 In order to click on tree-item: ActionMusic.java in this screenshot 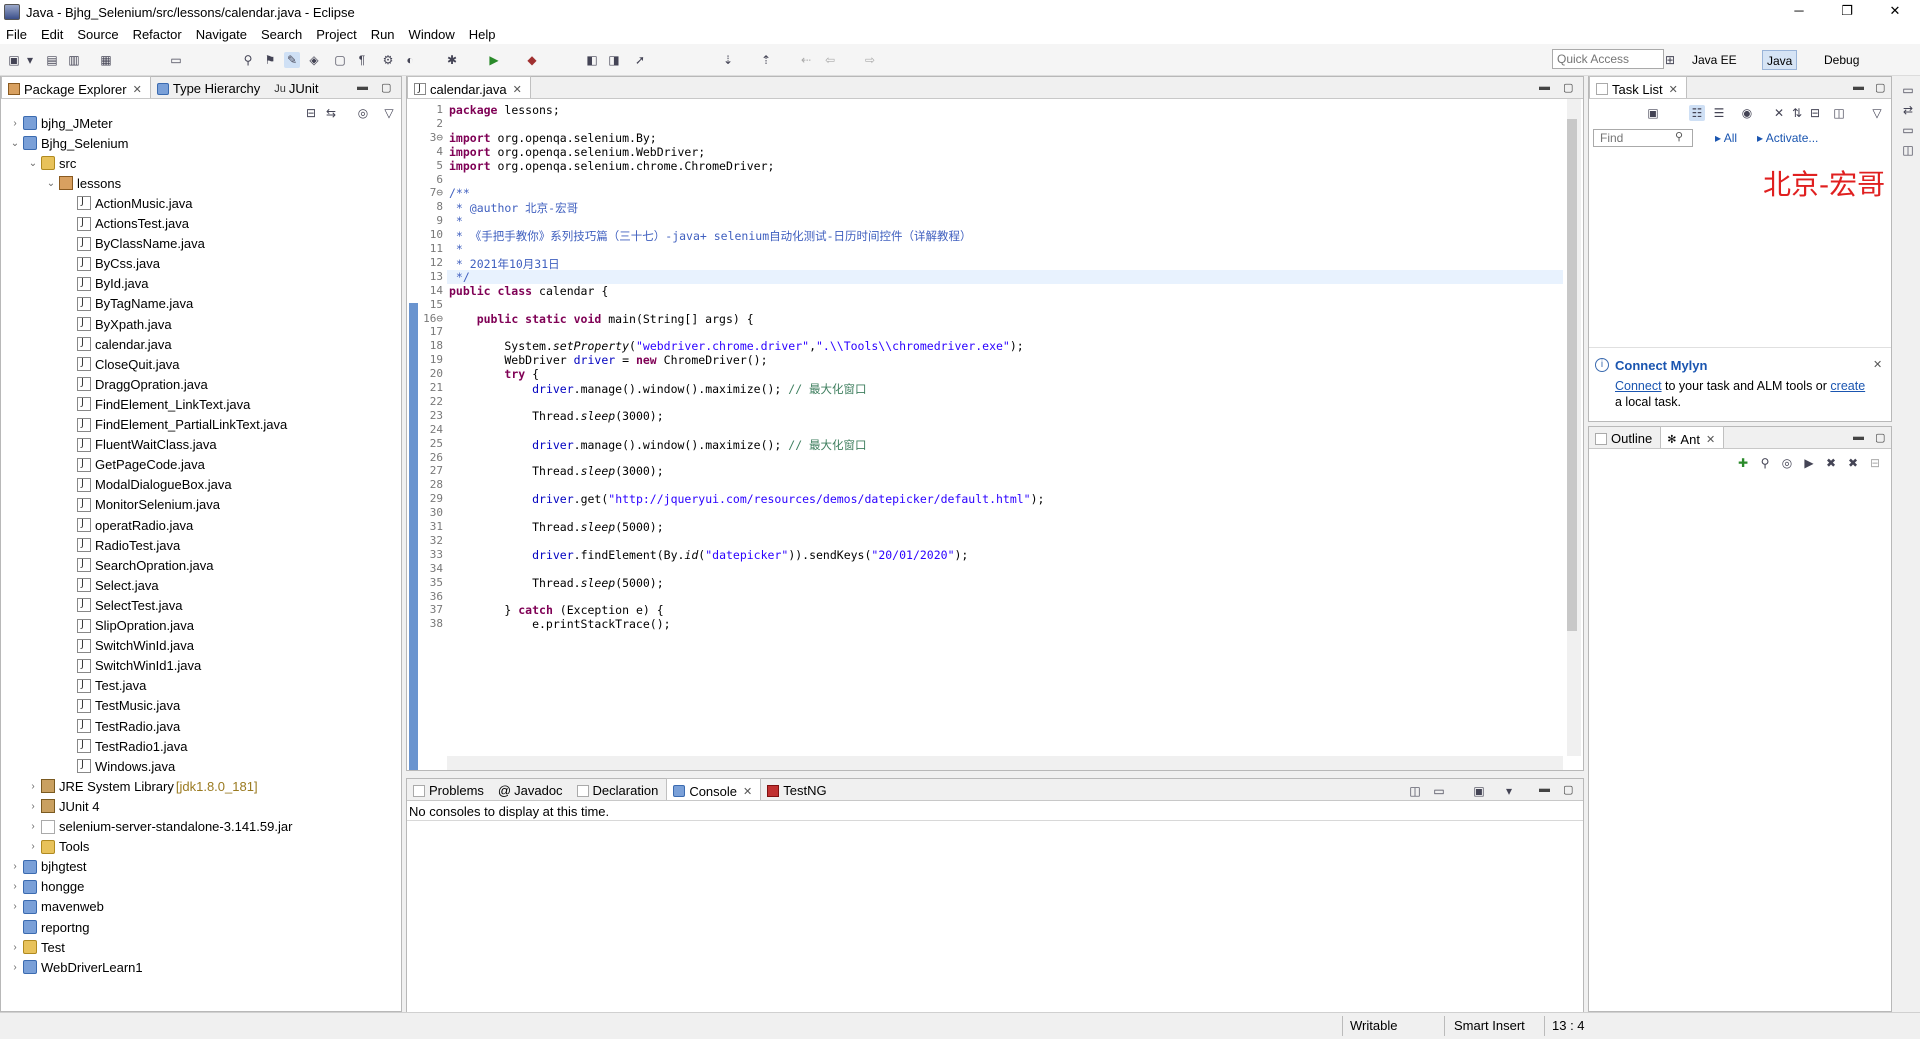, I will do `click(128, 203)`.